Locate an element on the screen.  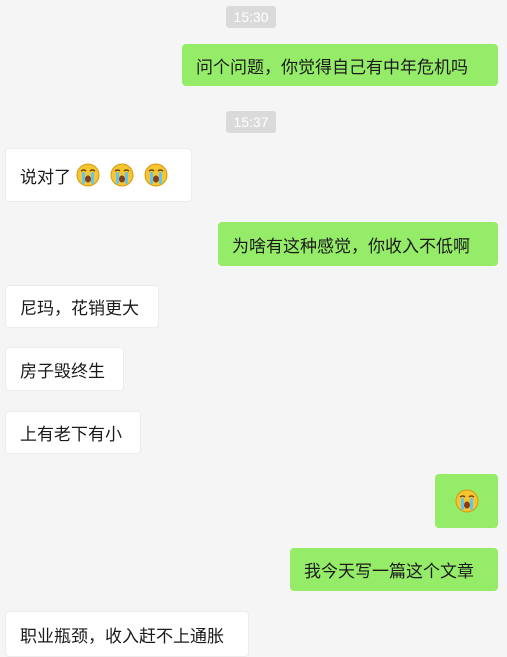
timestamp: 15:37 is located at coordinates (251, 122).